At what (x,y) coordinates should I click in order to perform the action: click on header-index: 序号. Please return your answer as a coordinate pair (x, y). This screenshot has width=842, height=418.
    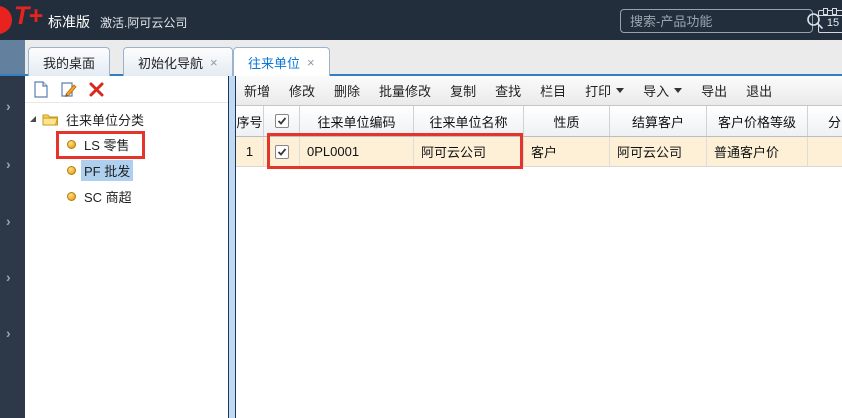
    Looking at the image, I should click on (250, 121).